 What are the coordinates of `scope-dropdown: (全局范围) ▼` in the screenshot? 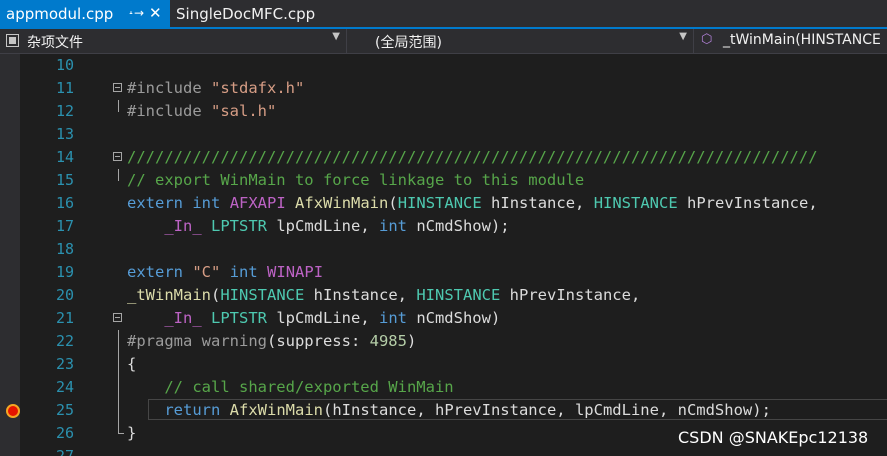 It's located at (521, 41).